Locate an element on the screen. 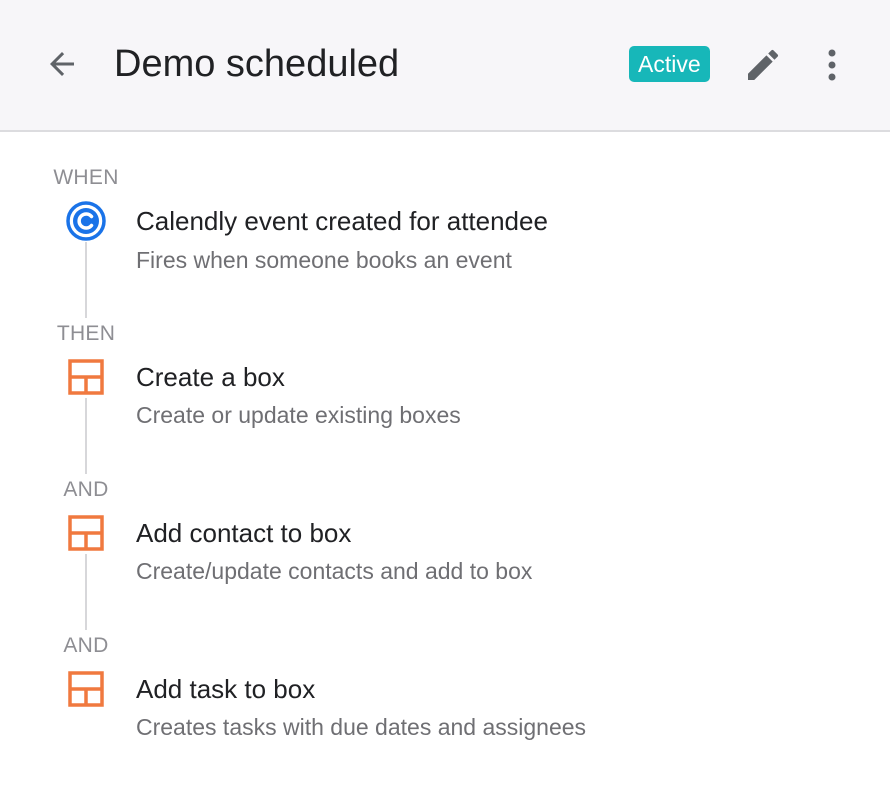  edit-button is located at coordinates (763, 65).